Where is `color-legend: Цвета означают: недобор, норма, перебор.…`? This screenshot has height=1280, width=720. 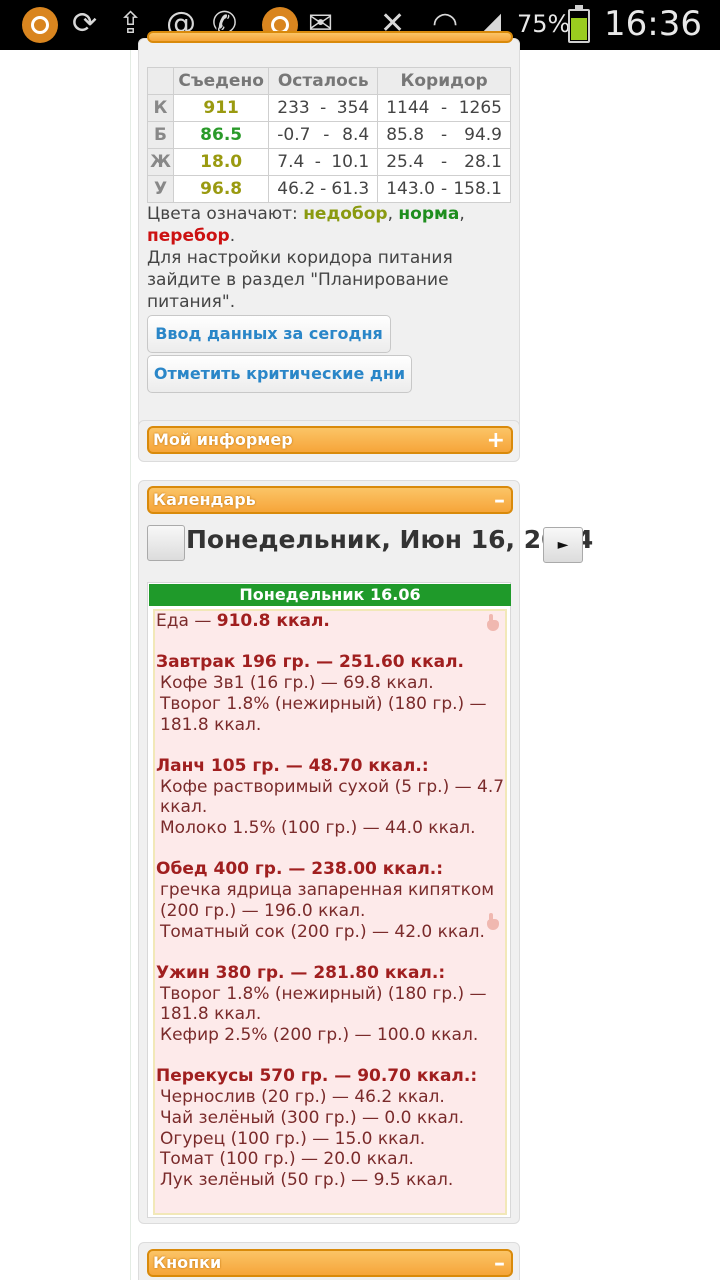
color-legend: Цвета означают: недобор, норма, перебор.… is located at coordinates (306, 258).